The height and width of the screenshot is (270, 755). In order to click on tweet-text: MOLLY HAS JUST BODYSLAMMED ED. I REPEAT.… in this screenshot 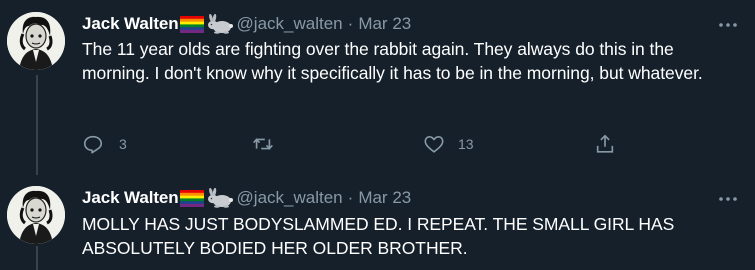, I will do `click(378, 236)`.